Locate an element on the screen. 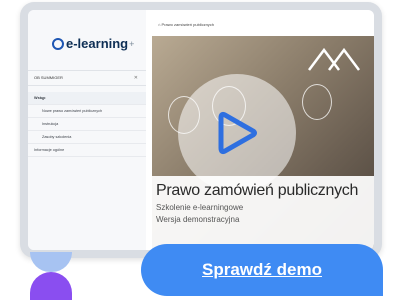 Image resolution: width=398 pixels, height=300 pixels. decor-shape-top is located at coordinates (51, 262).